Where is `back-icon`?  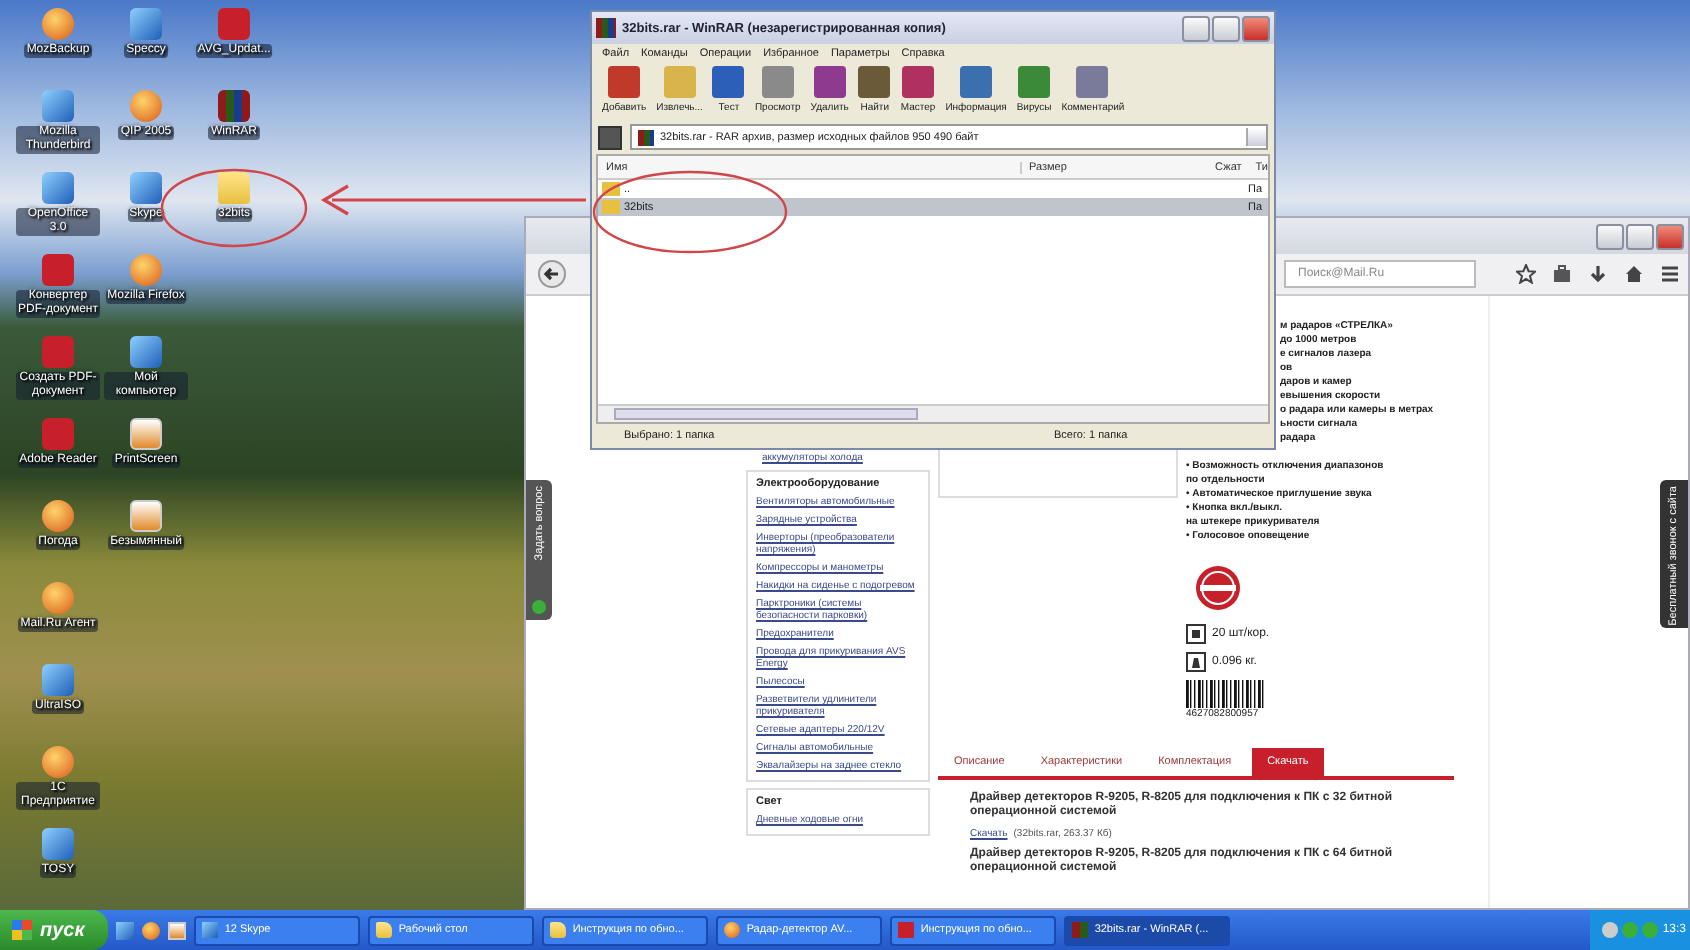 back-icon is located at coordinates (552, 274).